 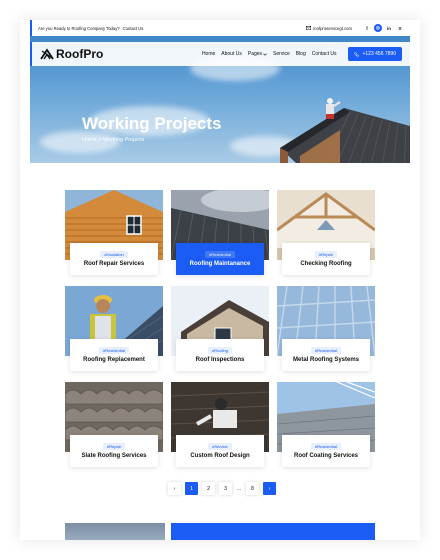 I want to click on call-button: +123 456 7890, so click(x=375, y=54).